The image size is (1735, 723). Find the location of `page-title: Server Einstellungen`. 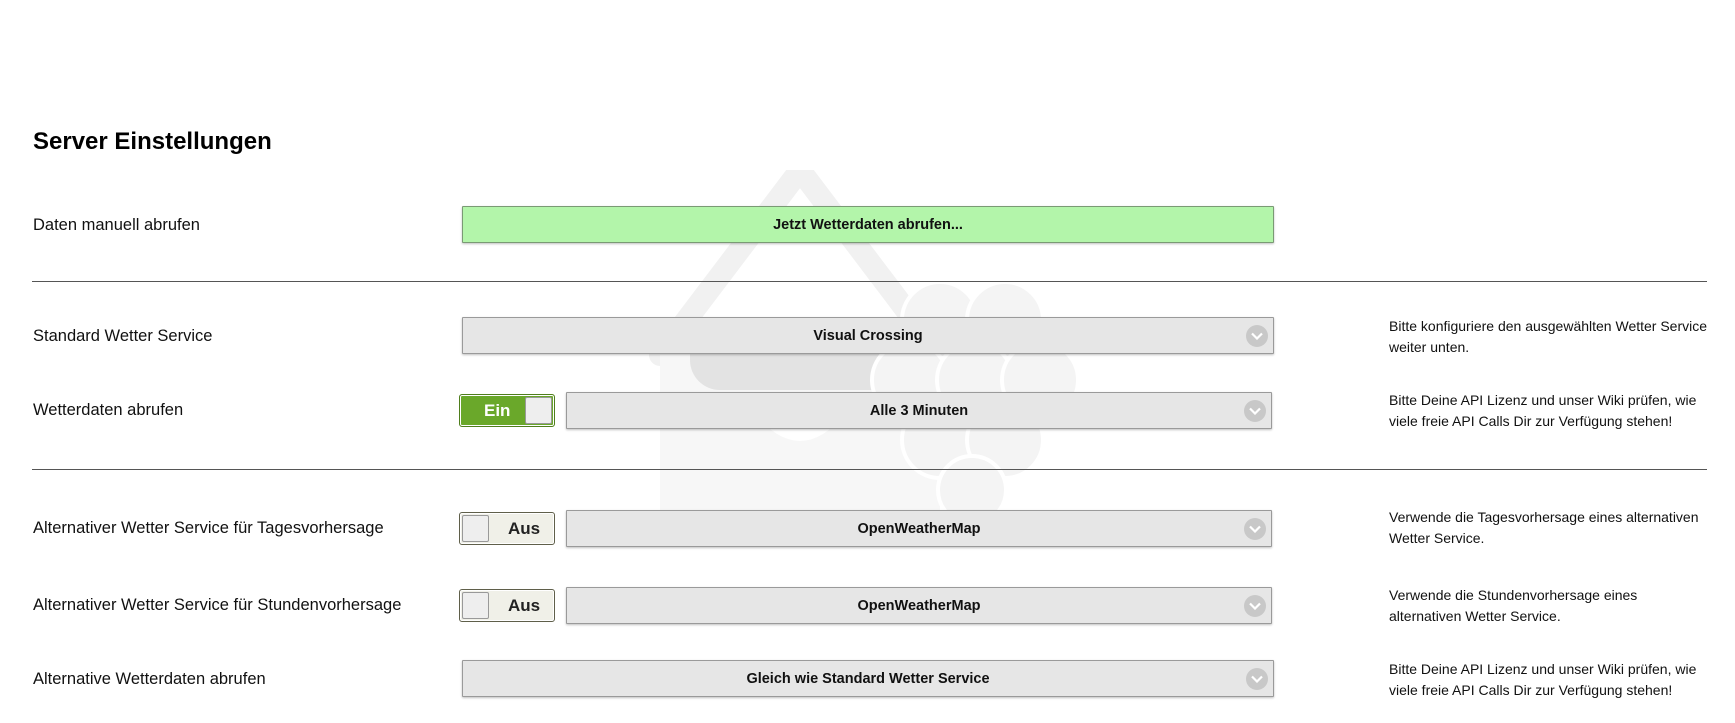

page-title: Server Einstellungen is located at coordinates (152, 141).